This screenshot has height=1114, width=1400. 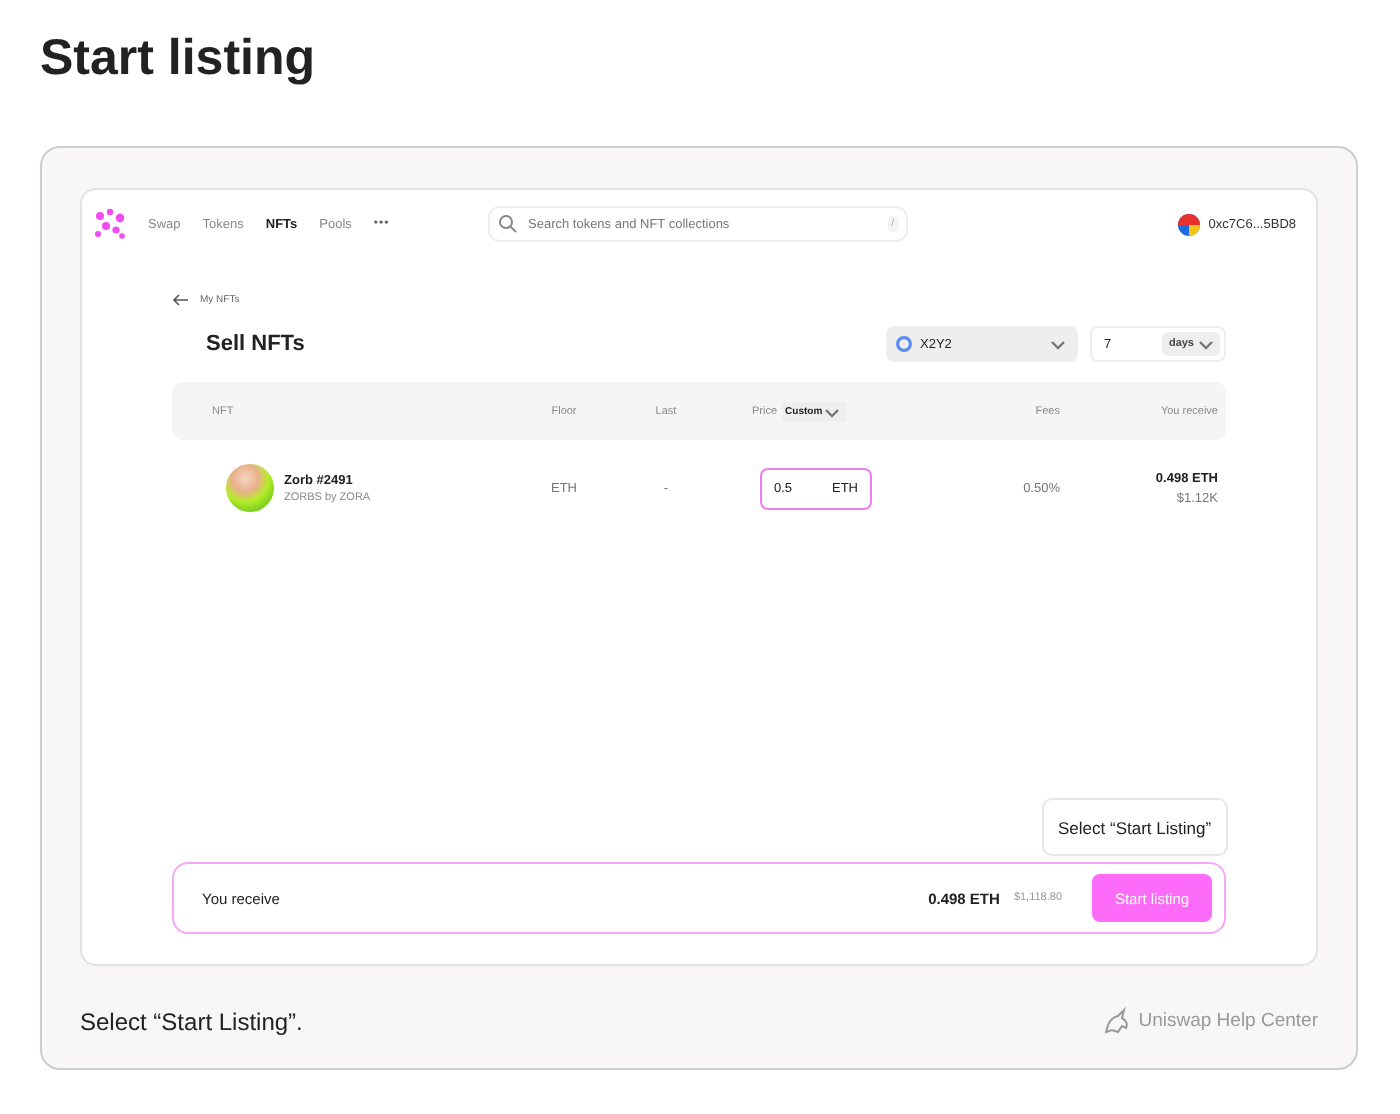 What do you see at coordinates (1116, 1021) in the screenshot?
I see `unicorn-icon` at bounding box center [1116, 1021].